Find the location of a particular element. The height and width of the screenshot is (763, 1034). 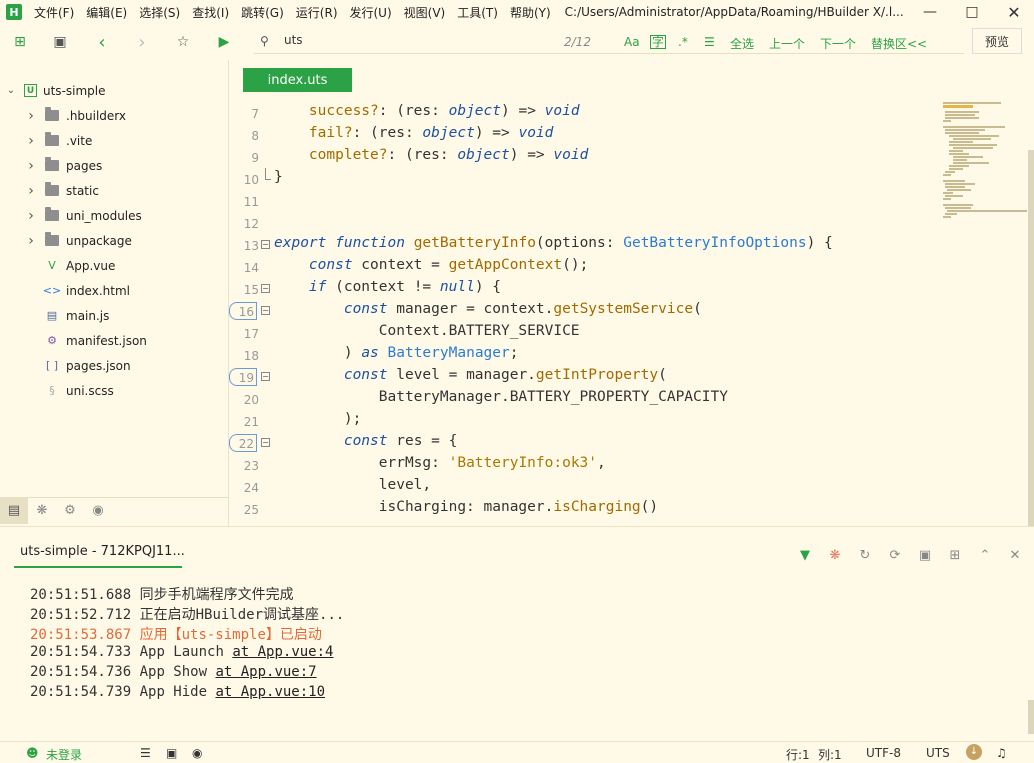

menu-item: 运行(R) is located at coordinates (317, 12).